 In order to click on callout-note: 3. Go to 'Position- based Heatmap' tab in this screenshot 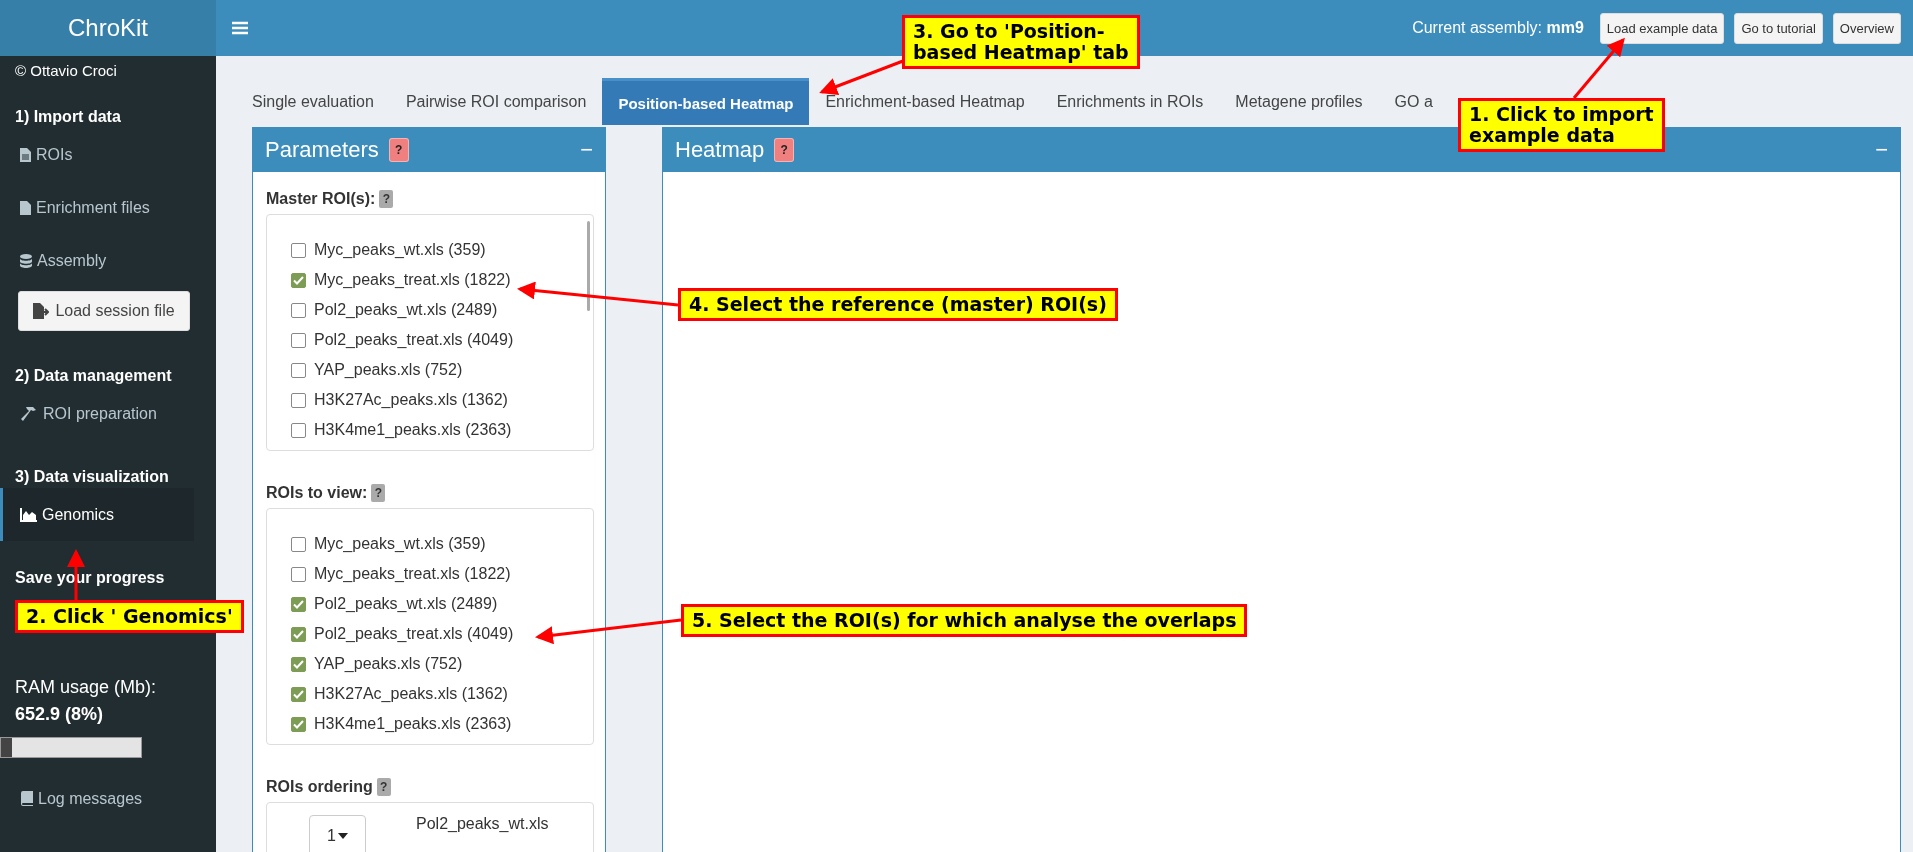, I will do `click(1021, 42)`.